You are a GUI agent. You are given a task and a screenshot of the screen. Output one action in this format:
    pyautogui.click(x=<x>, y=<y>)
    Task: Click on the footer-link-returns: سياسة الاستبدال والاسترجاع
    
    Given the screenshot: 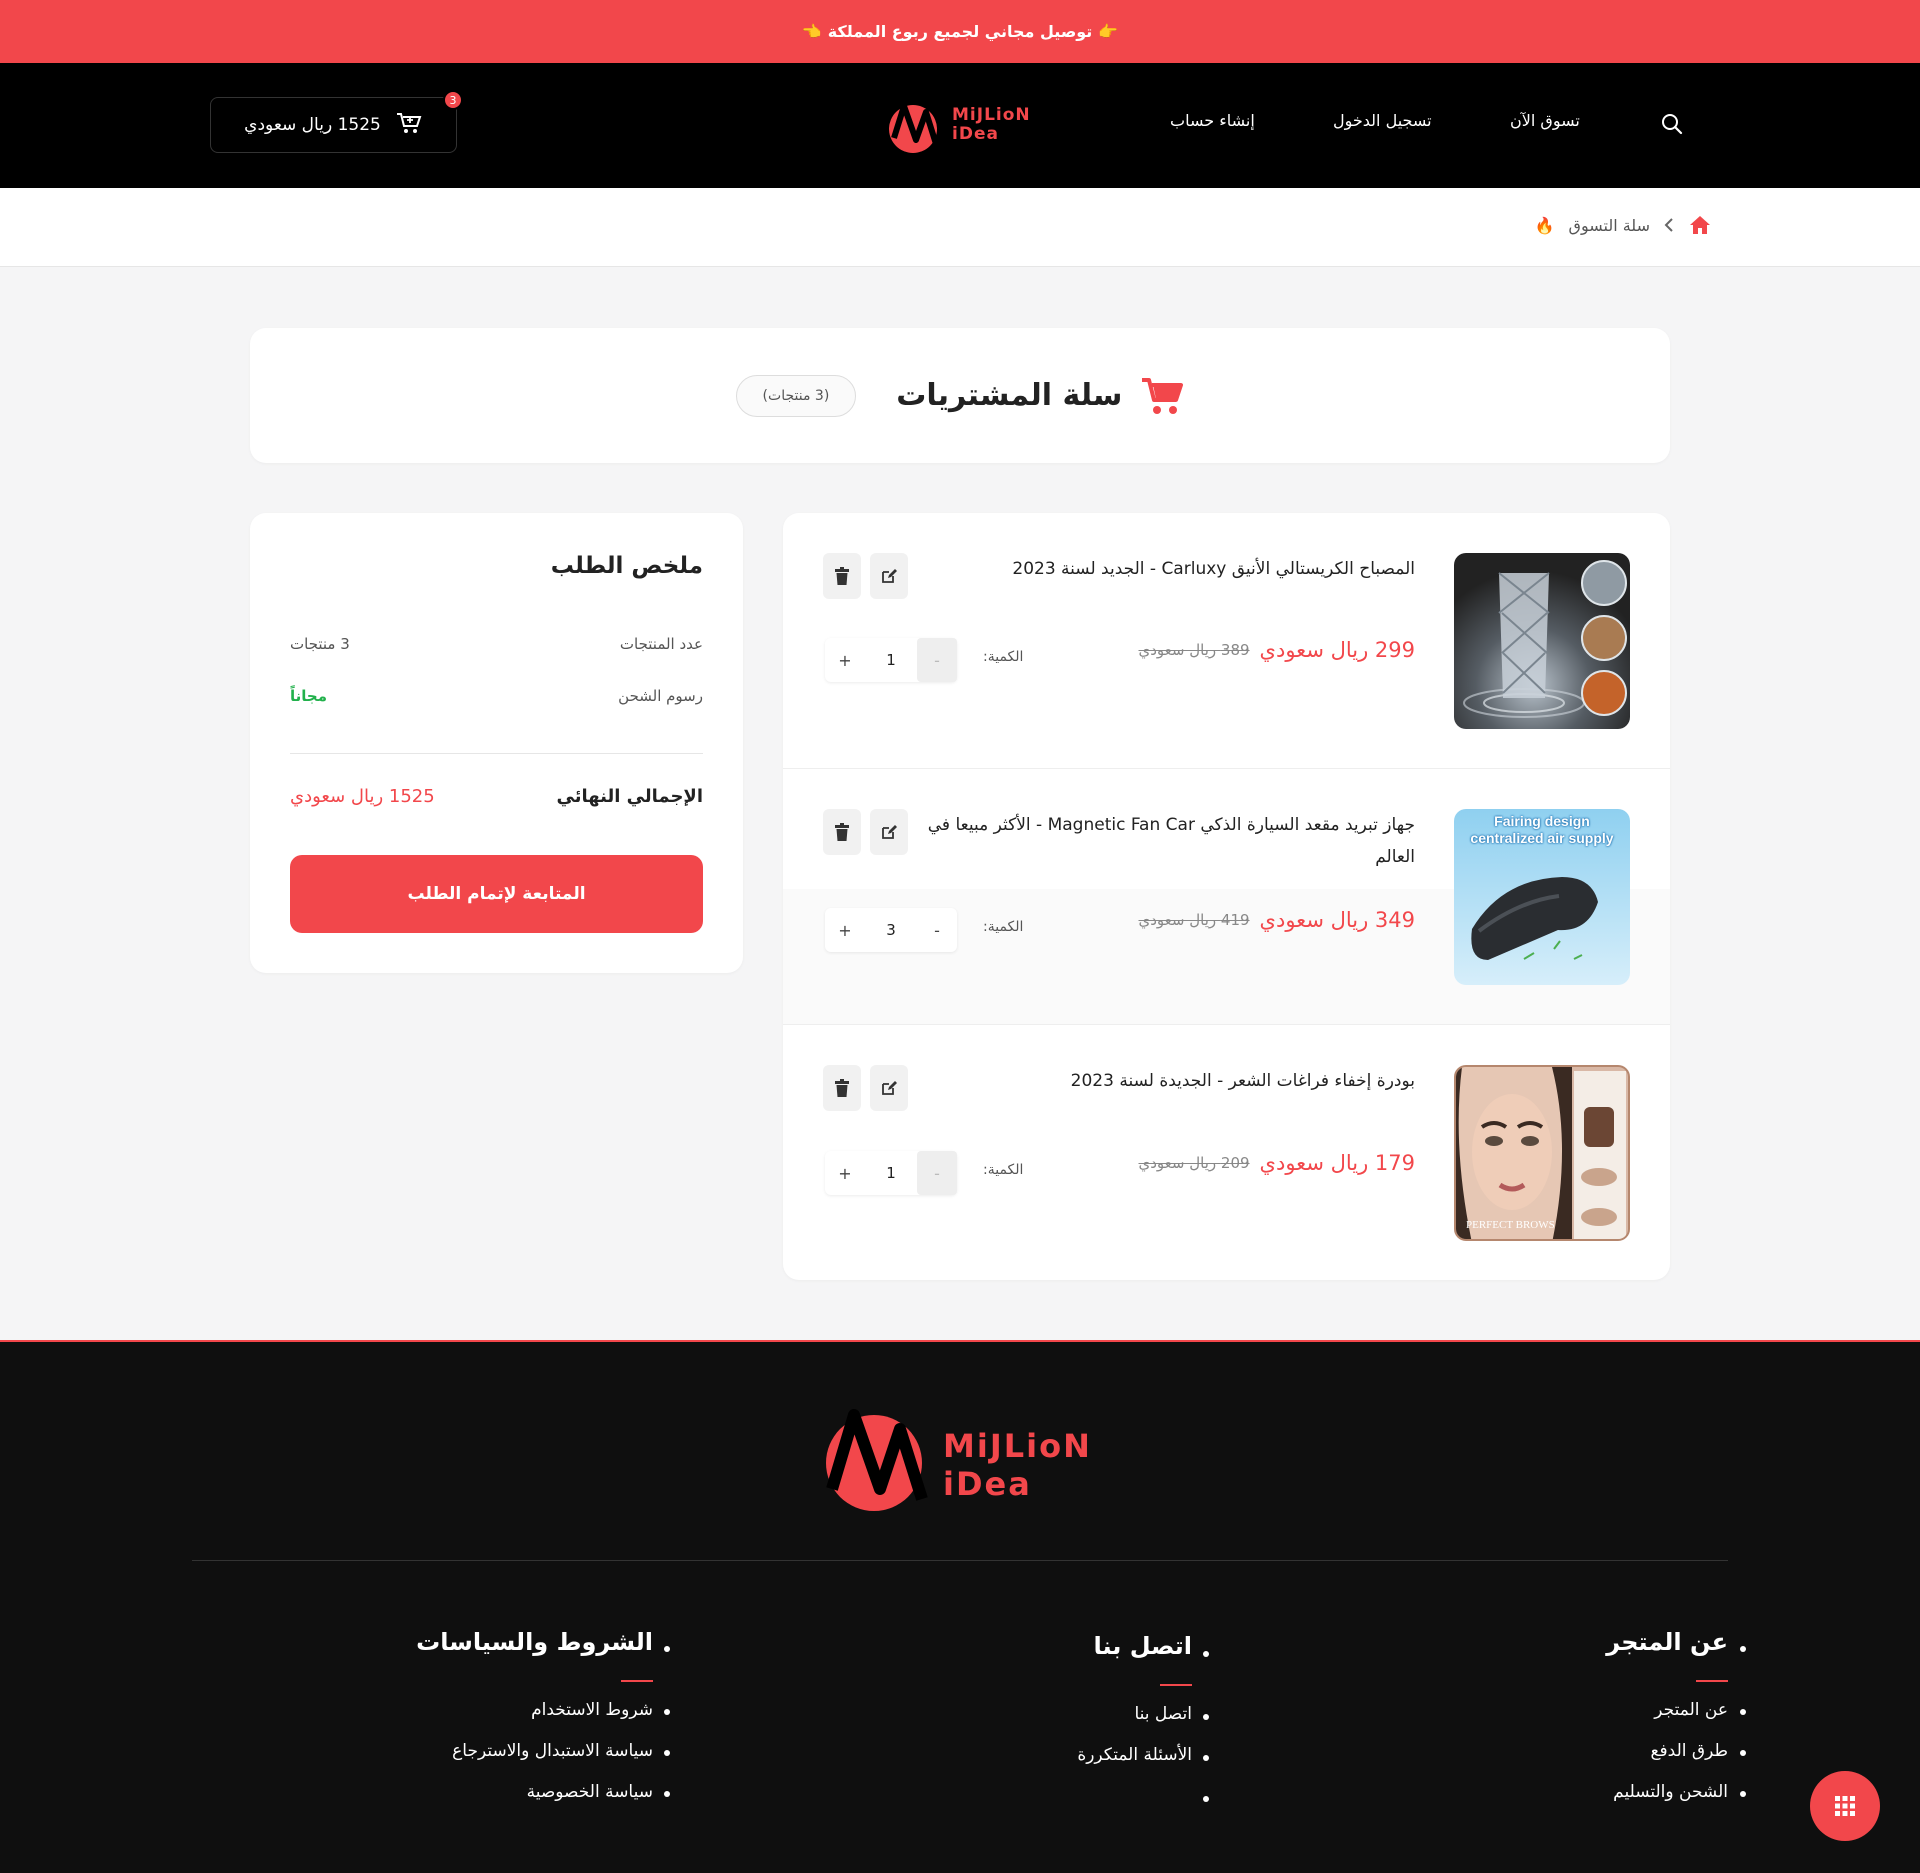 What is the action you would take?
    pyautogui.click(x=503, y=1751)
    